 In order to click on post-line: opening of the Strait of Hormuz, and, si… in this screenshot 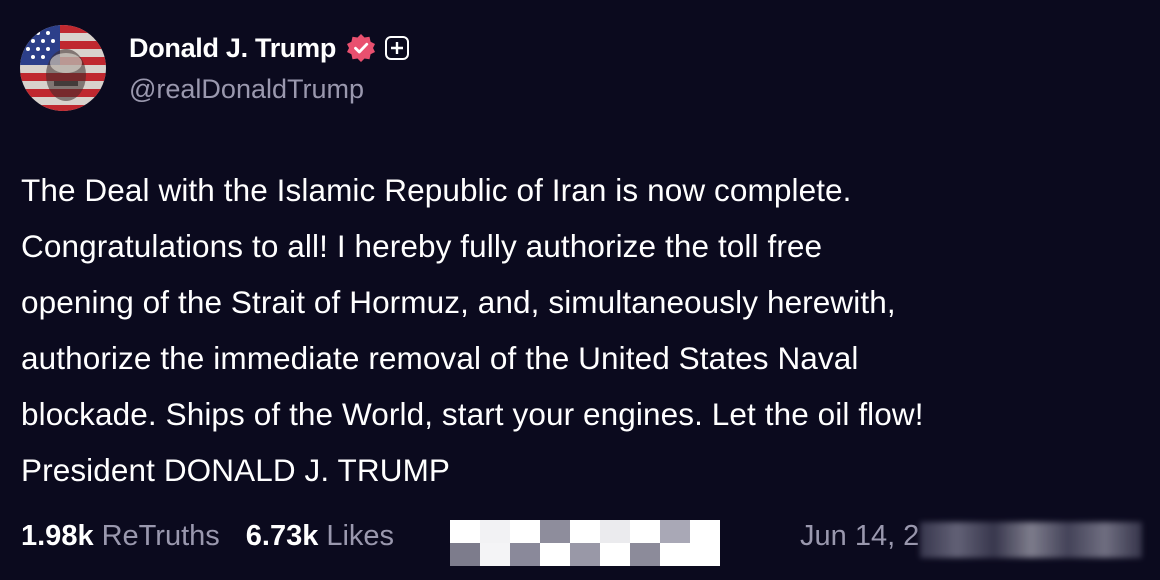, I will do `click(458, 302)`.